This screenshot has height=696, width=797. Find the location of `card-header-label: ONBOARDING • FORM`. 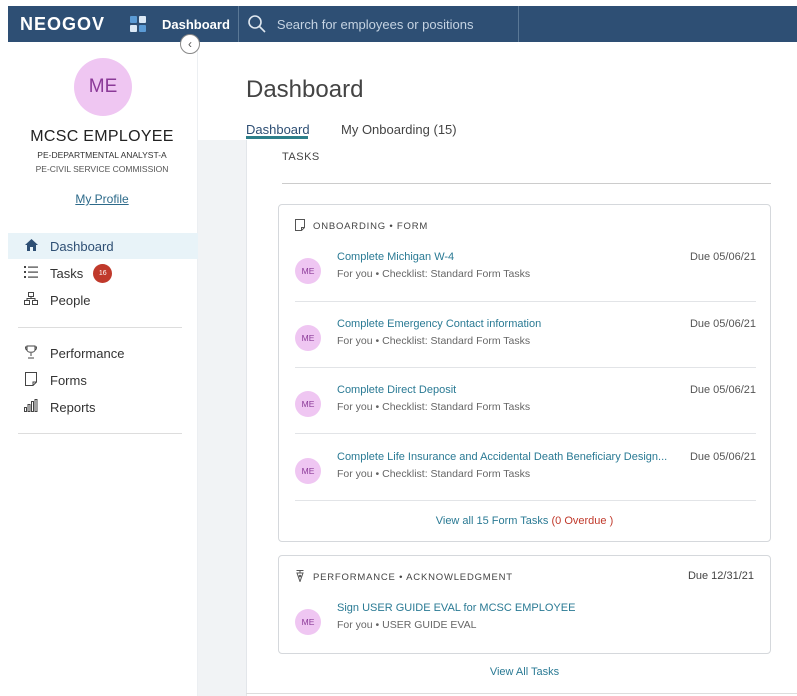

card-header-label: ONBOARDING • FORM is located at coordinates (371, 226).